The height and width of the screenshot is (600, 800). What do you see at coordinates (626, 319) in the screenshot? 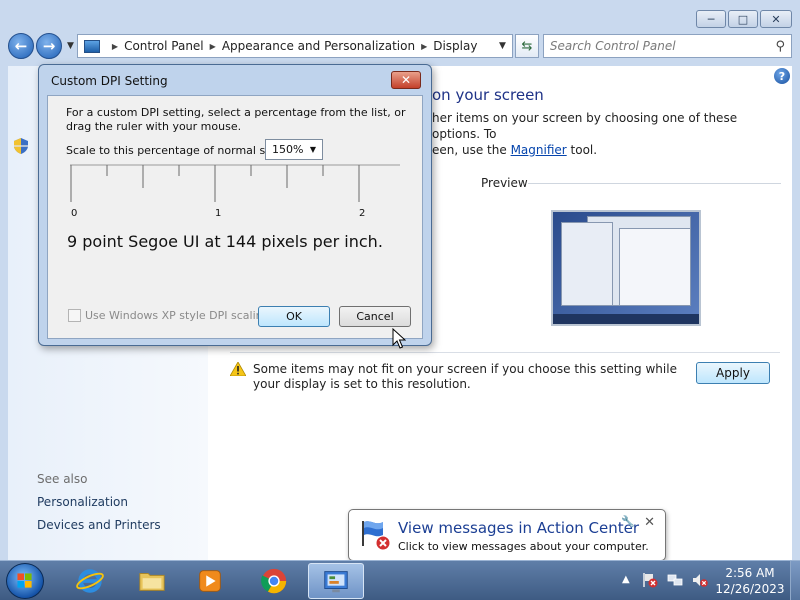
I see `preview-taskbar` at bounding box center [626, 319].